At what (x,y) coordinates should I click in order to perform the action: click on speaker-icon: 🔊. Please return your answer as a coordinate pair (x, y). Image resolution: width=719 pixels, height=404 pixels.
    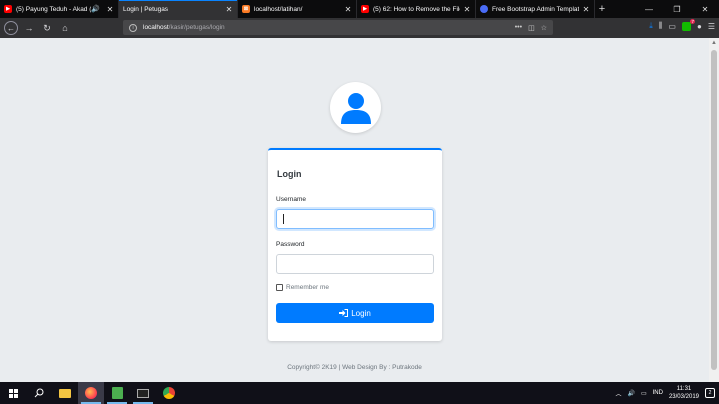
    Looking at the image, I should click on (95, 9).